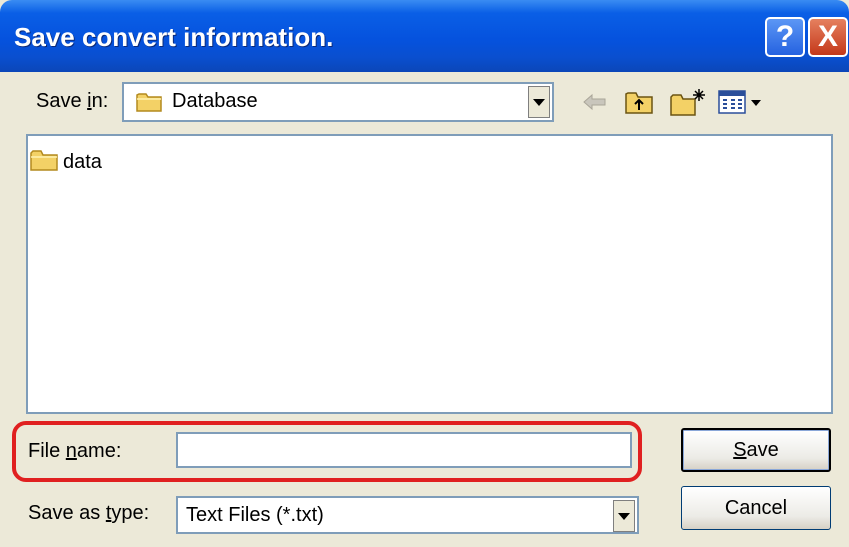  I want to click on save-as-type-dropdown: Text Files (*.txt), so click(407, 515).